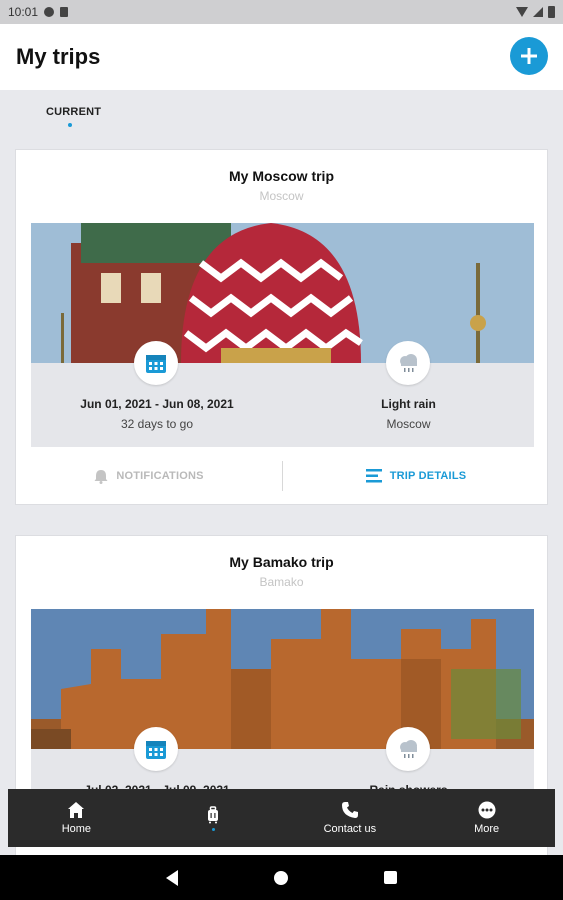 This screenshot has height=900, width=563. I want to click on nav-contact: Contact us, so click(350, 818).